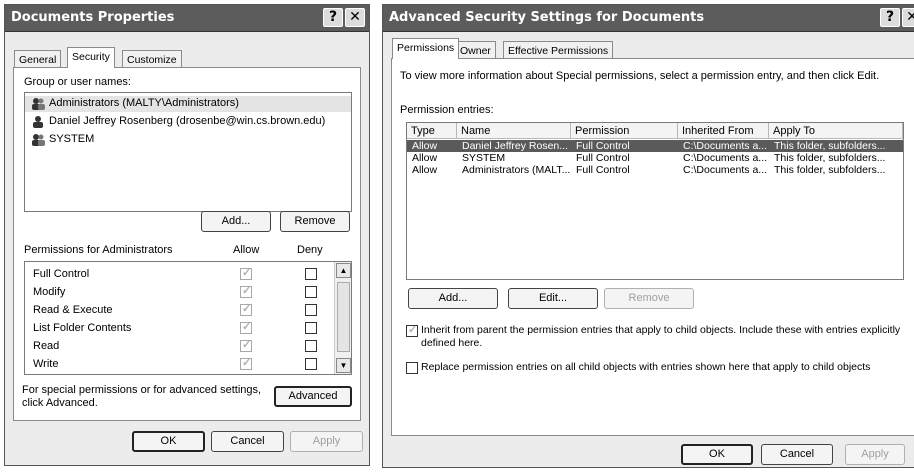 This screenshot has height=472, width=914. Describe the element at coordinates (447, 110) in the screenshot. I see `entries-label: Permission entries:` at that location.